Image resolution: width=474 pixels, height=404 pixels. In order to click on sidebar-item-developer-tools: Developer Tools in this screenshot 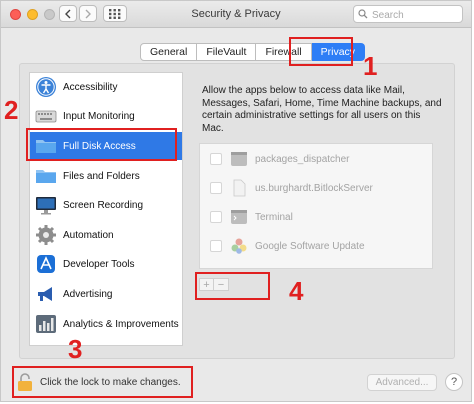, I will do `click(106, 264)`.